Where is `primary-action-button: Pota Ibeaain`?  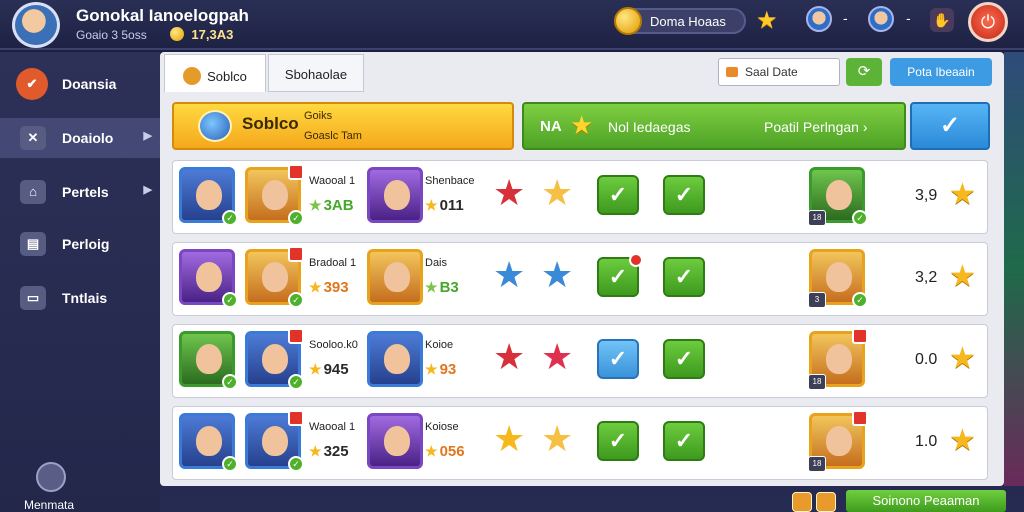
primary-action-button: Pota Ibeaain is located at coordinates (941, 72).